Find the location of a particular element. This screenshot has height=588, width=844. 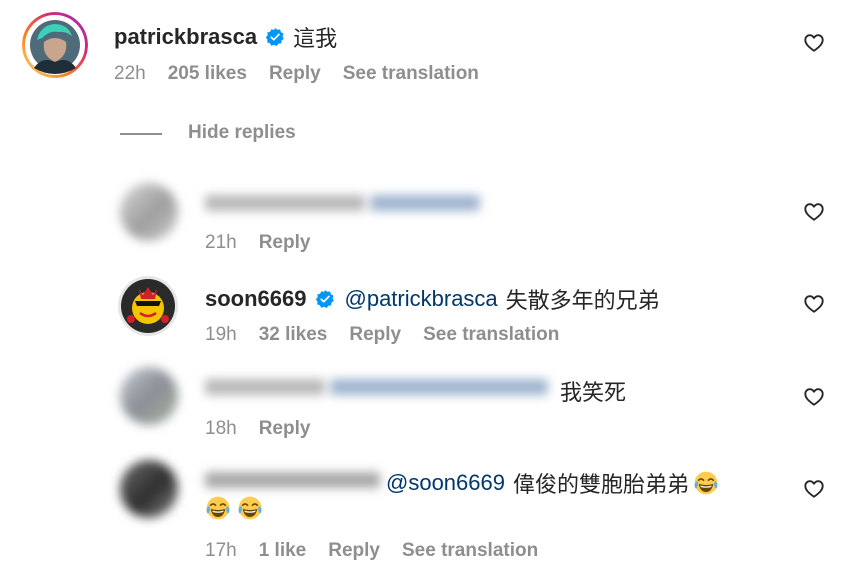

comment-reply-button: Reply is located at coordinates (295, 74).